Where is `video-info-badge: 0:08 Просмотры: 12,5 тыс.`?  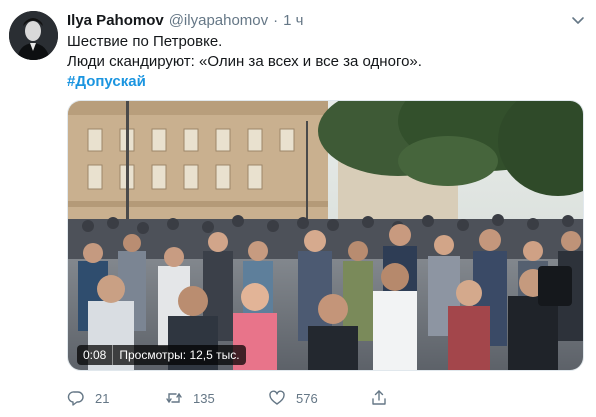
video-info-badge: 0:08 Просмотры: 12,5 тыс. is located at coordinates (161, 355).